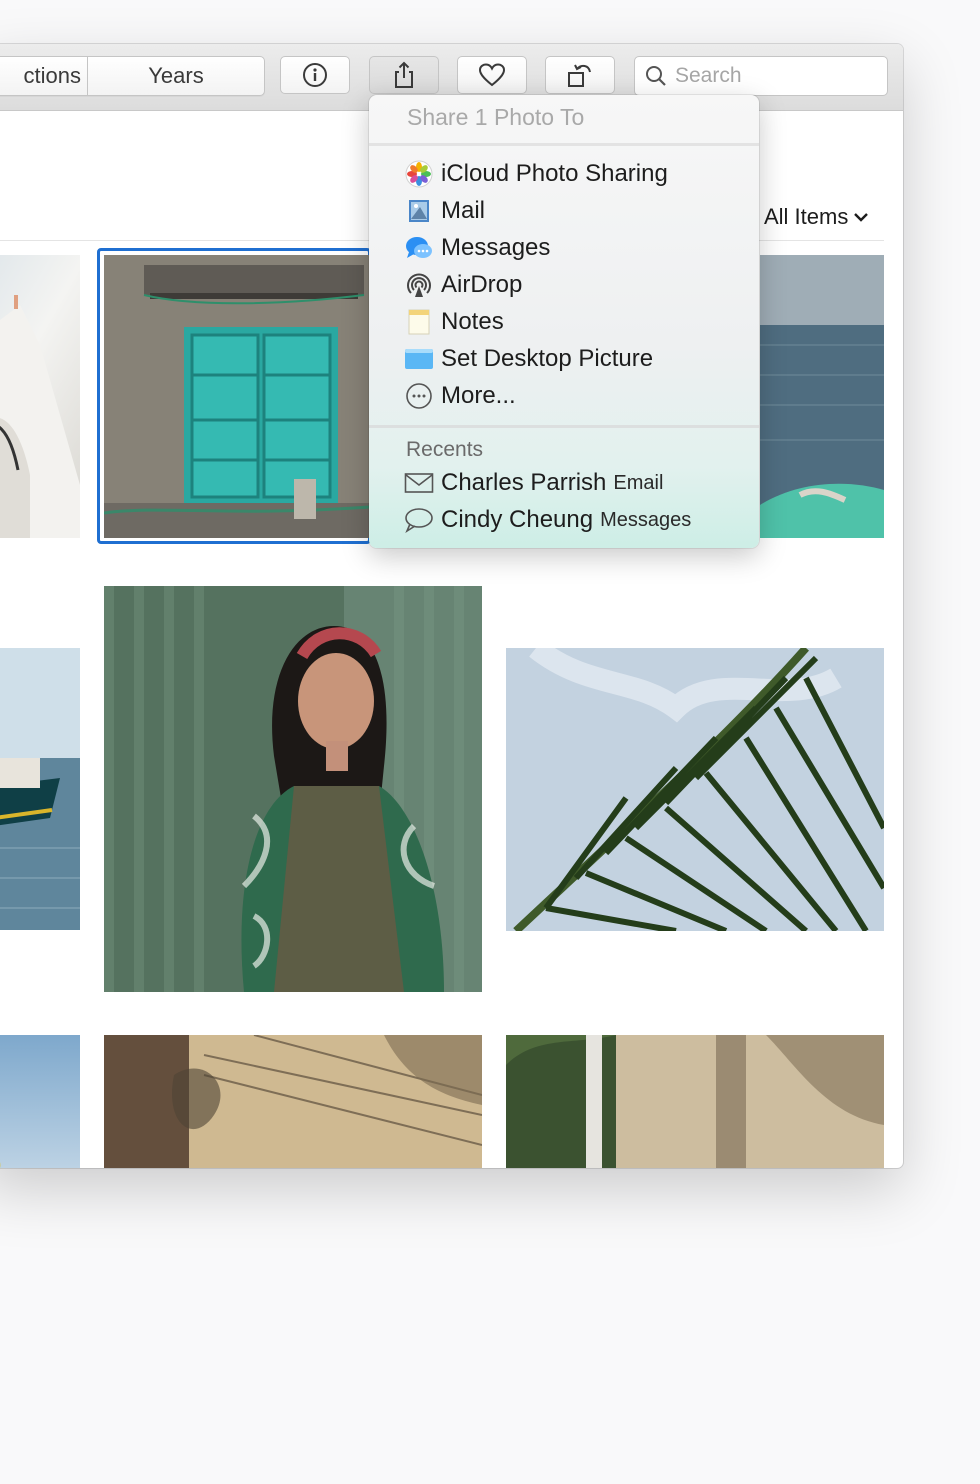 Image resolution: width=980 pixels, height=1484 pixels. I want to click on recent-contact-method: Messages, so click(646, 519).